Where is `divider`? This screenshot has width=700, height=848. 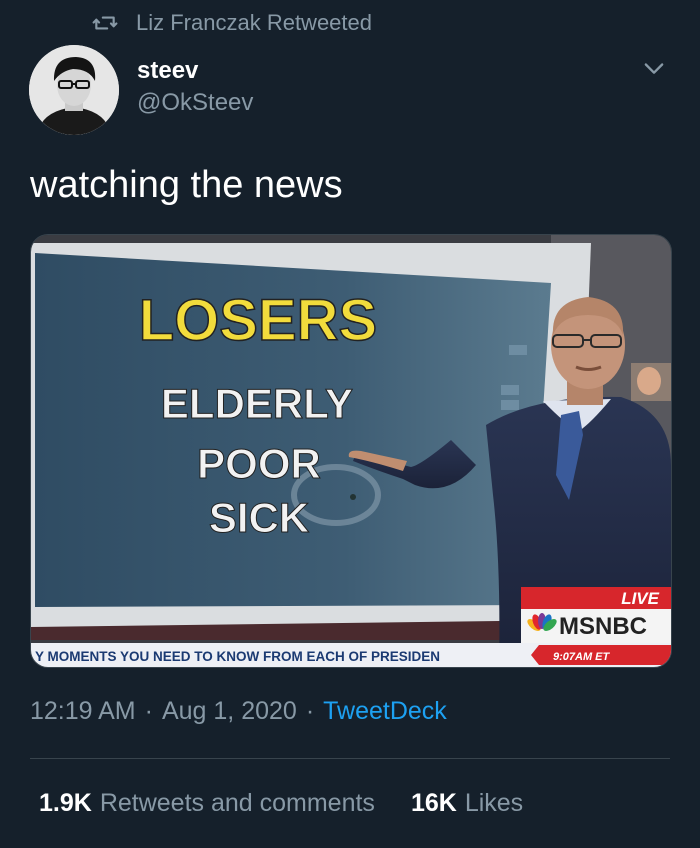
divider is located at coordinates (350, 758).